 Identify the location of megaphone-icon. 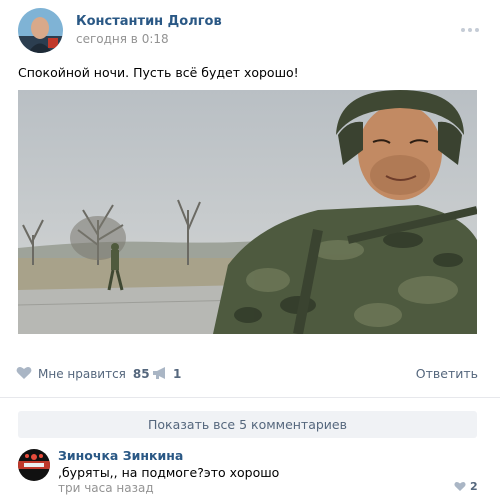
(160, 374).